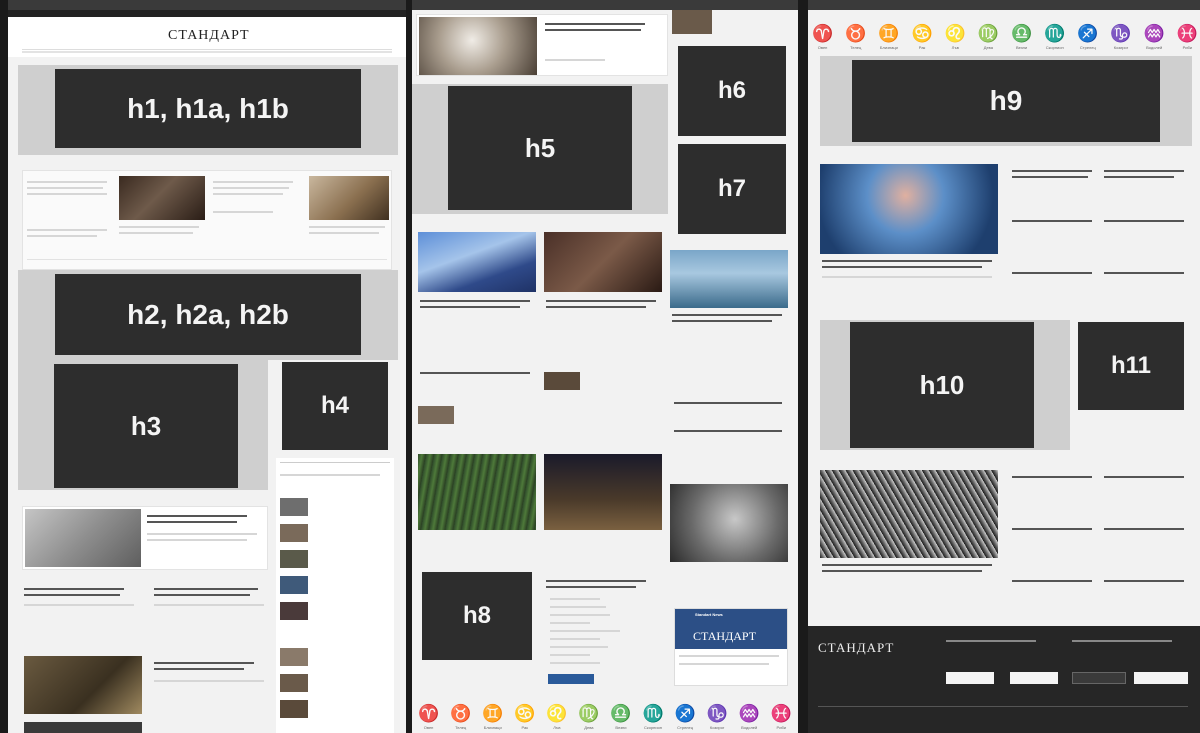 The width and height of the screenshot is (1200, 733). What do you see at coordinates (909, 514) in the screenshot?
I see `article-image-tower` at bounding box center [909, 514].